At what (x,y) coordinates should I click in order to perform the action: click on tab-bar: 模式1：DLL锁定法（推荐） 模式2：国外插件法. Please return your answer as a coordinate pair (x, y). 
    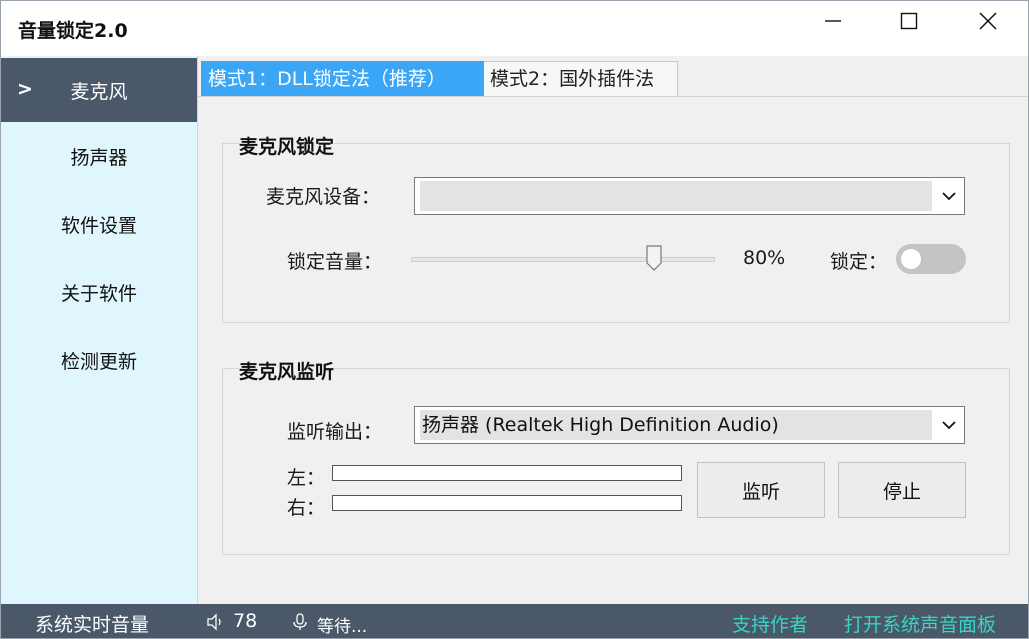
    Looking at the image, I should click on (613, 79).